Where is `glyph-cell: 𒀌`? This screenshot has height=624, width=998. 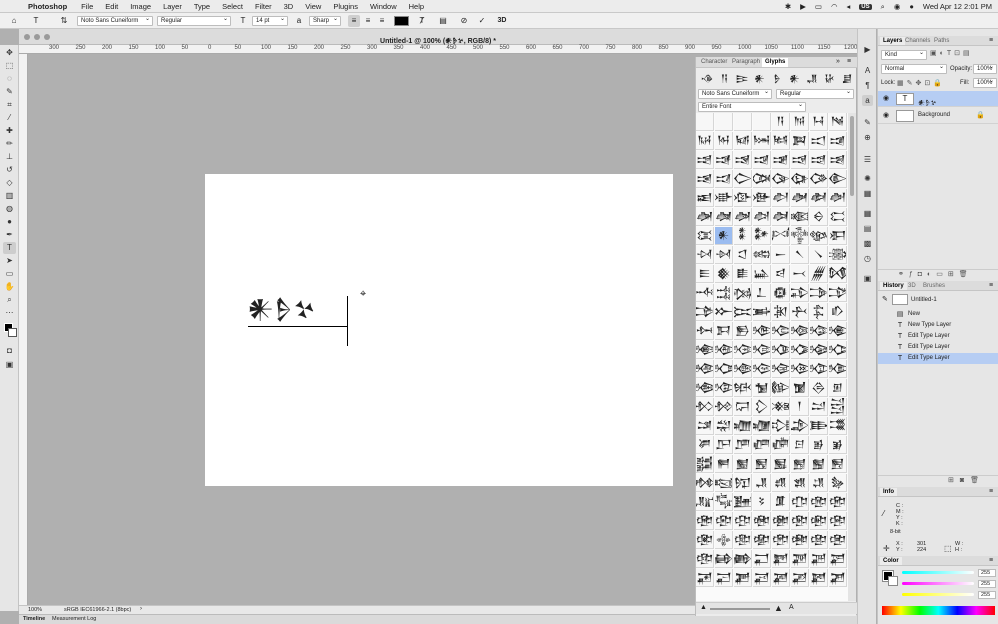
glyph-cell: 𒀌 is located at coordinates (705, 160).